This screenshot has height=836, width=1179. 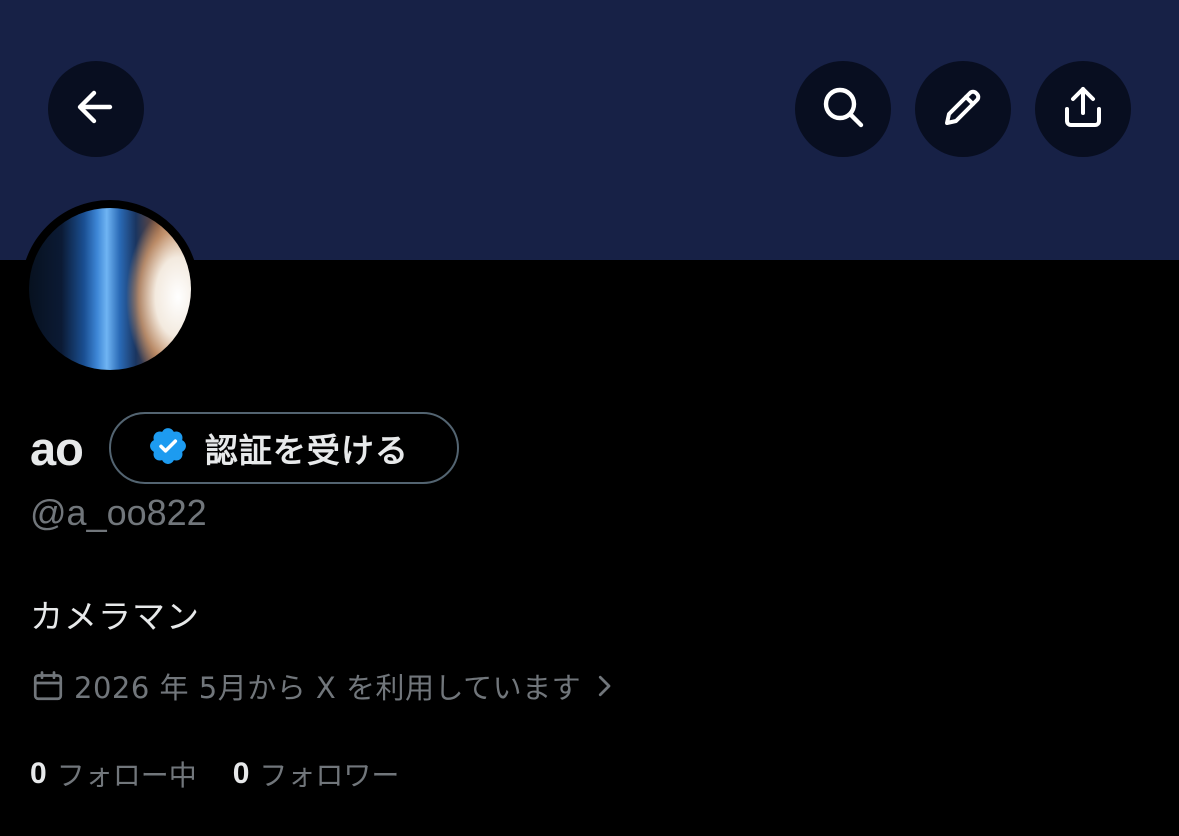 I want to click on calendar-icon, so click(x=48, y=686).